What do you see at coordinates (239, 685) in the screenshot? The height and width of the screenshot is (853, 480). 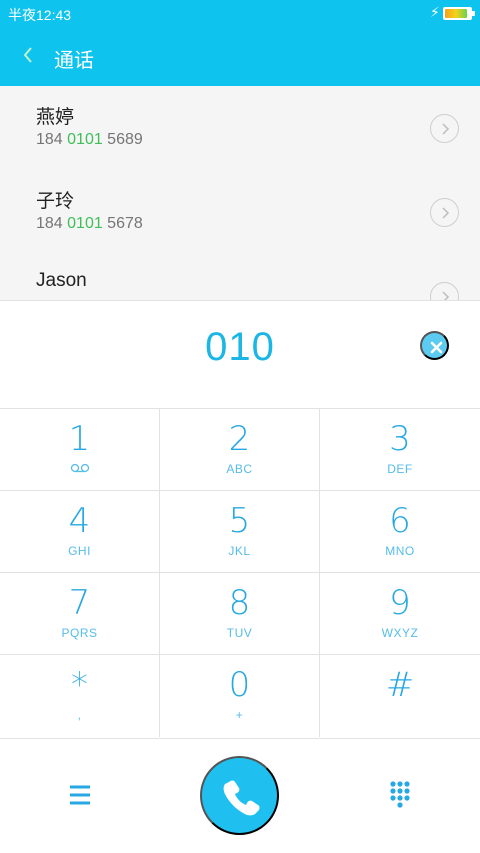 I see `key-digit: 0` at bounding box center [239, 685].